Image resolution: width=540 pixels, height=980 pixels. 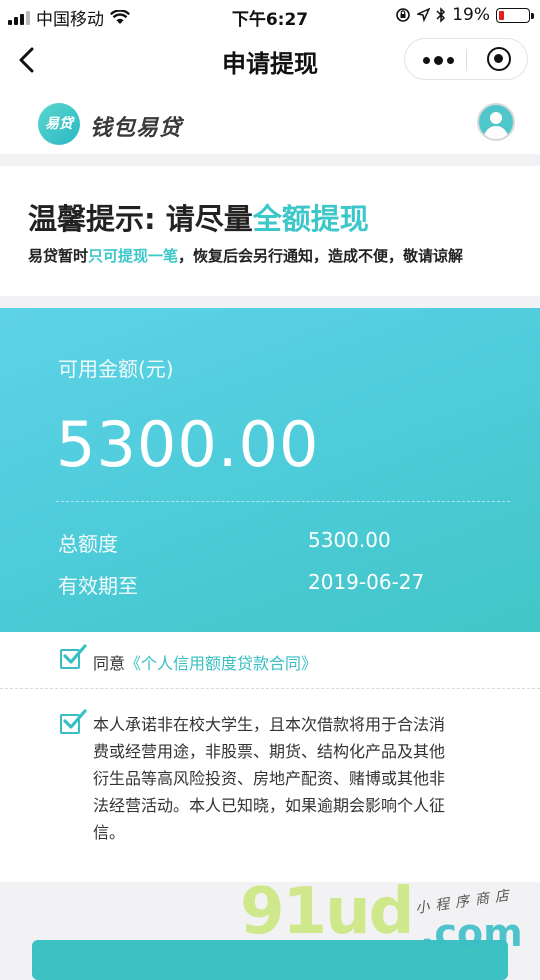 I want to click on expiry-value: 2019-06-27, so click(x=366, y=582).